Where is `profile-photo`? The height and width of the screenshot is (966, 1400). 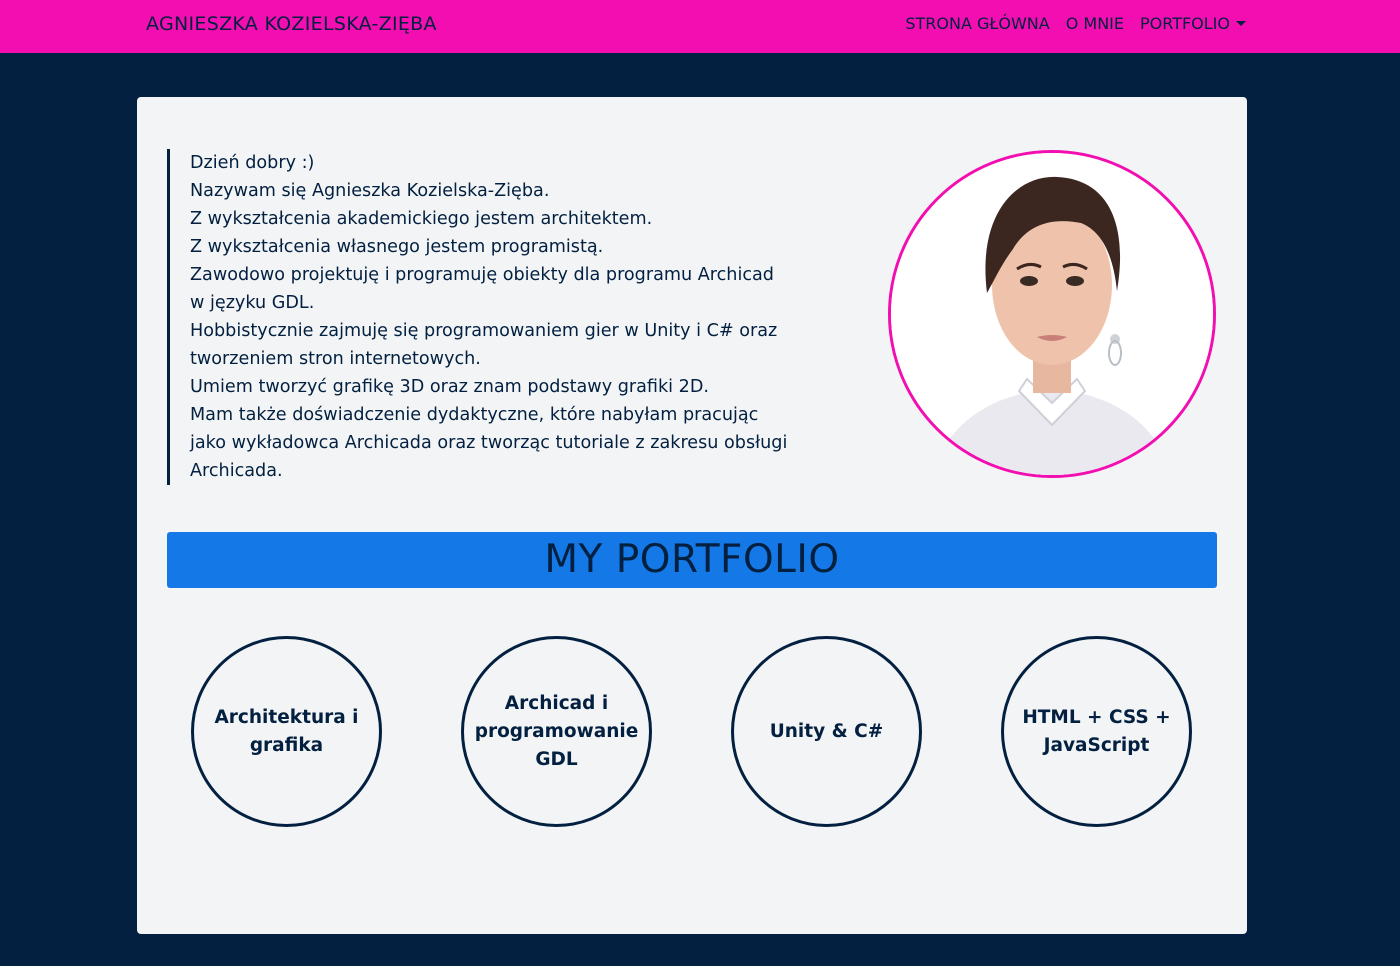
profile-photo is located at coordinates (1052, 314).